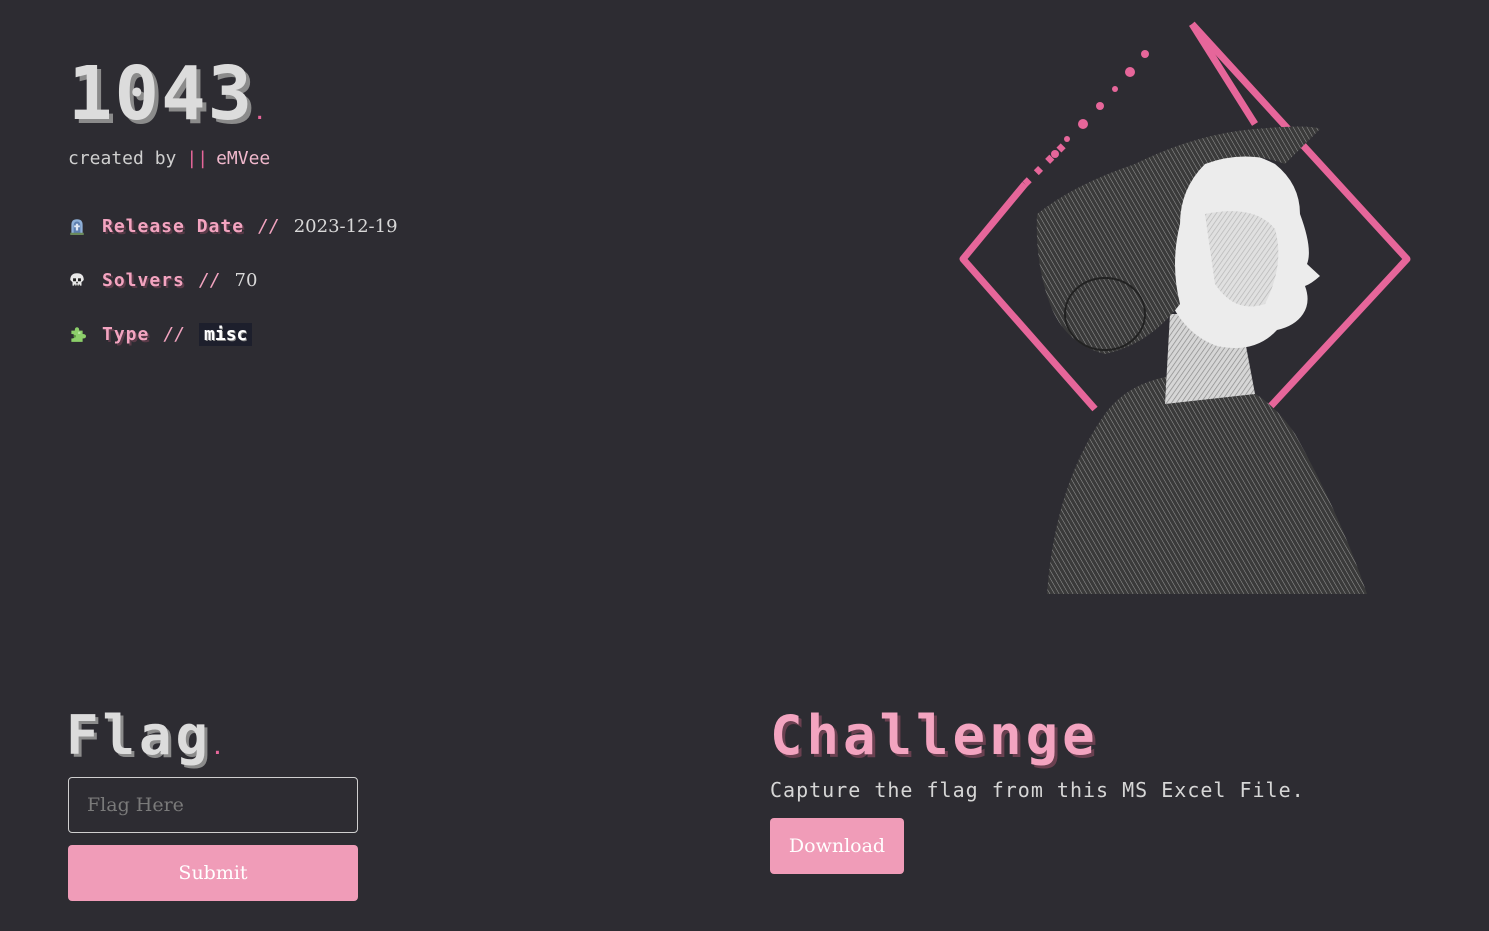 The image size is (1489, 931). I want to click on meta-release: Release Date // 2023-12-19, so click(233, 226).